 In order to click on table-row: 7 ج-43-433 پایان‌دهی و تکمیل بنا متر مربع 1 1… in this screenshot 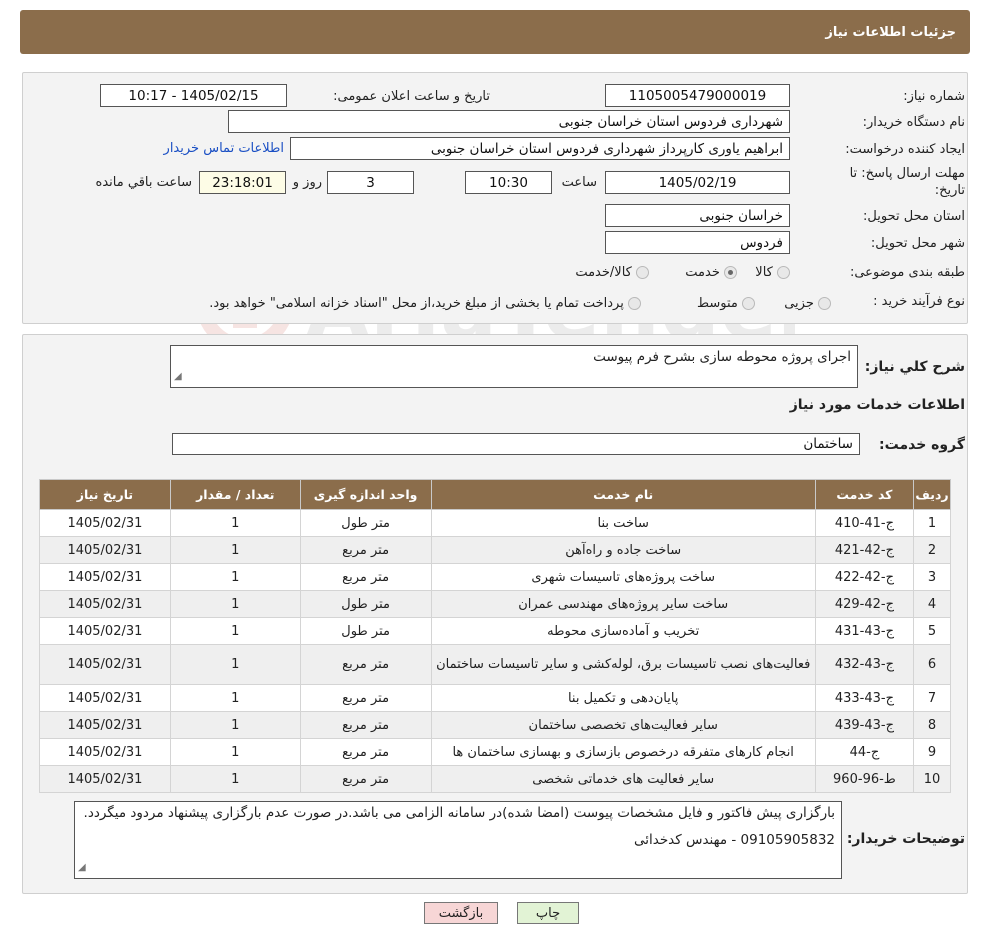, I will do `click(495, 698)`.